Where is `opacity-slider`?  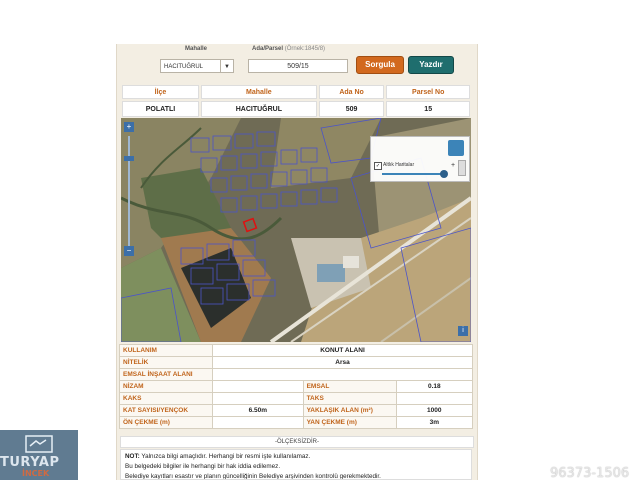 opacity-slider is located at coordinates (413, 174).